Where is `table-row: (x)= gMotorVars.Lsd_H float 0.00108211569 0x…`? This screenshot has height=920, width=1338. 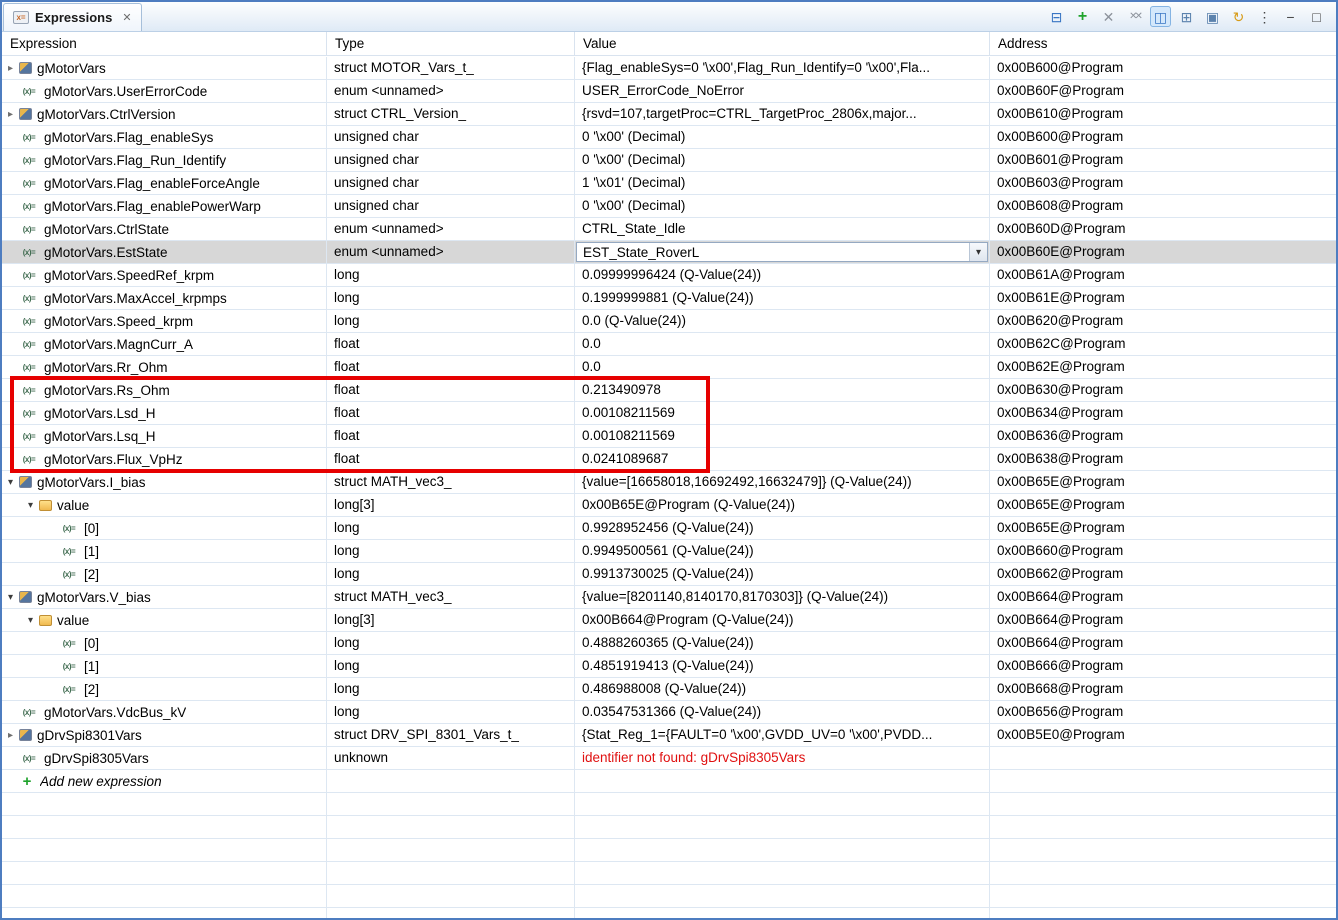
table-row: (x)= gMotorVars.Lsd_H float 0.00108211569 0x… is located at coordinates (669, 413).